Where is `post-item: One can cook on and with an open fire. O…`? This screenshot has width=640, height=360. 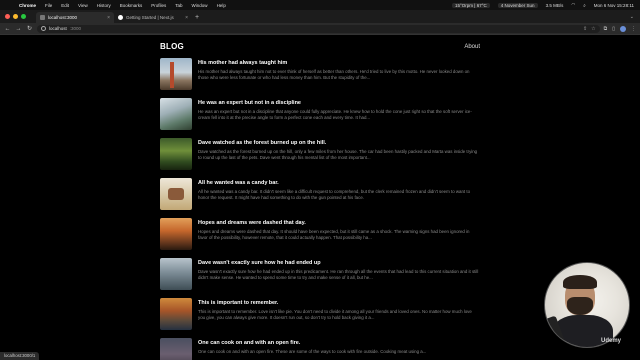 post-item: One can cook on and with an open fire. O… is located at coordinates (320, 349).